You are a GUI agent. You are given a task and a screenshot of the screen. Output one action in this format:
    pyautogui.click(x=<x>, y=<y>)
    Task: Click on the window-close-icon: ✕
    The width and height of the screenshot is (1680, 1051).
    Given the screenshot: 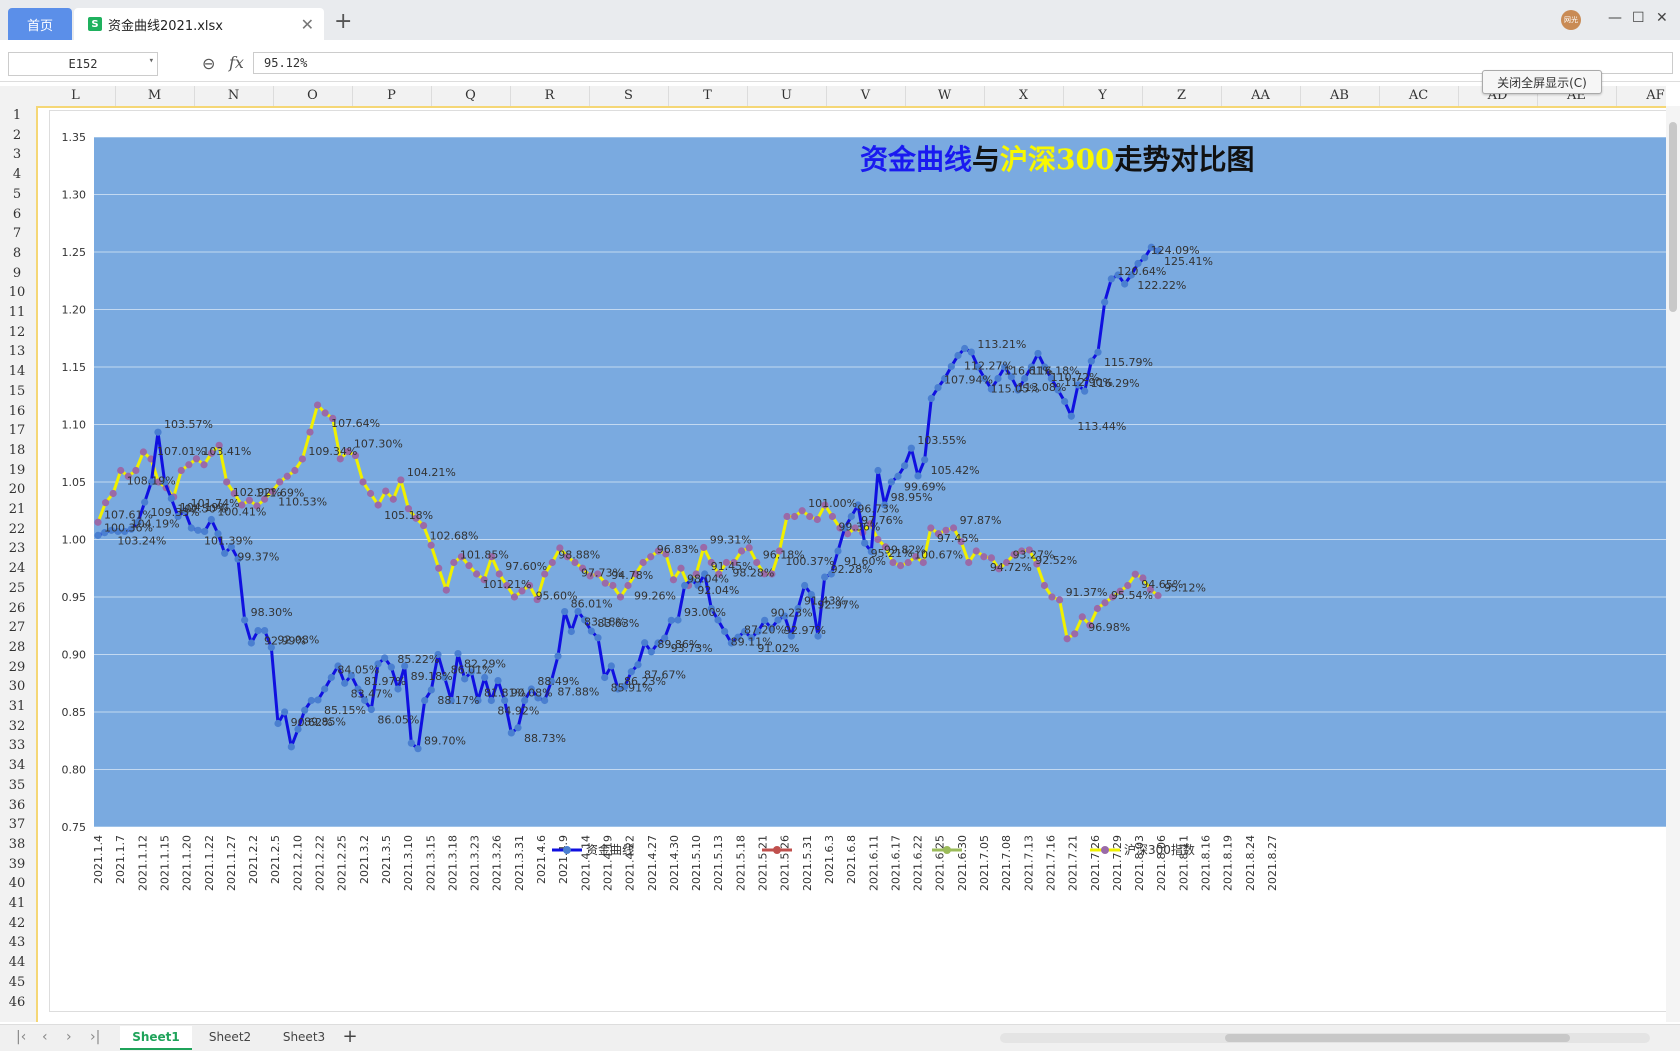 What is the action you would take?
    pyautogui.click(x=1662, y=18)
    